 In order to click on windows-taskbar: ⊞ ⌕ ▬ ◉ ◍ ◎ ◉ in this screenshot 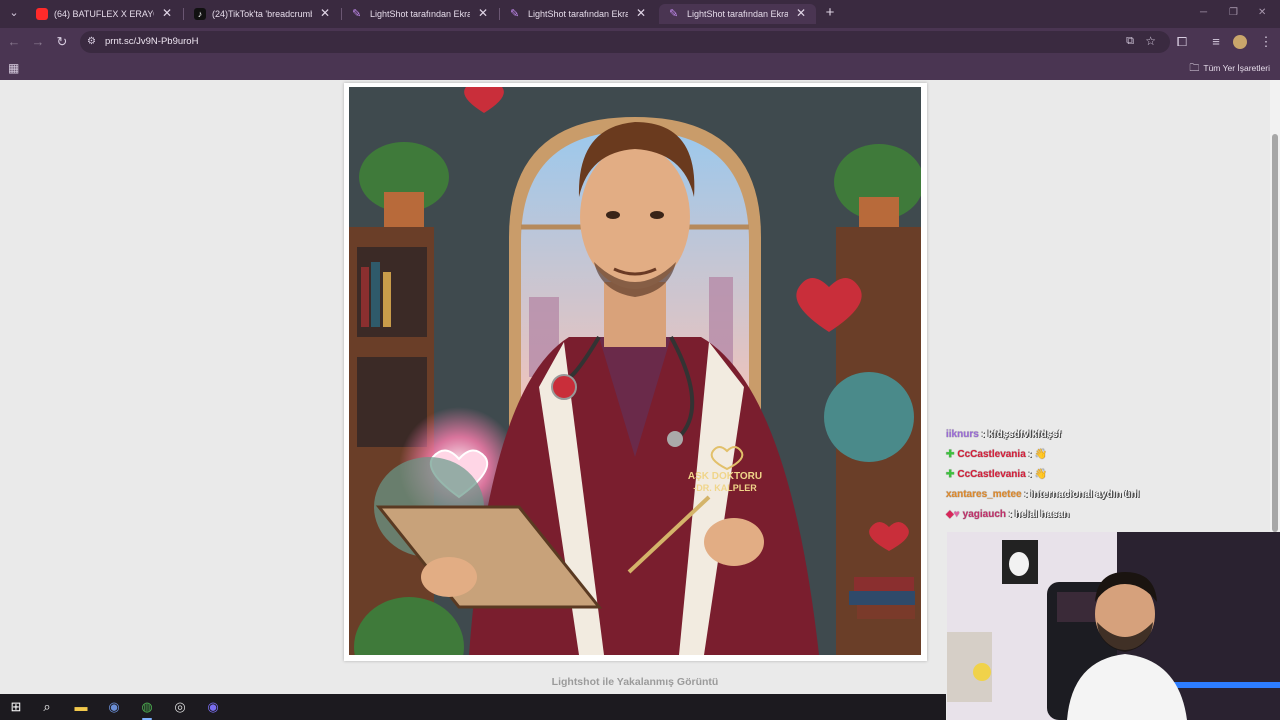, I will do `click(473, 707)`.